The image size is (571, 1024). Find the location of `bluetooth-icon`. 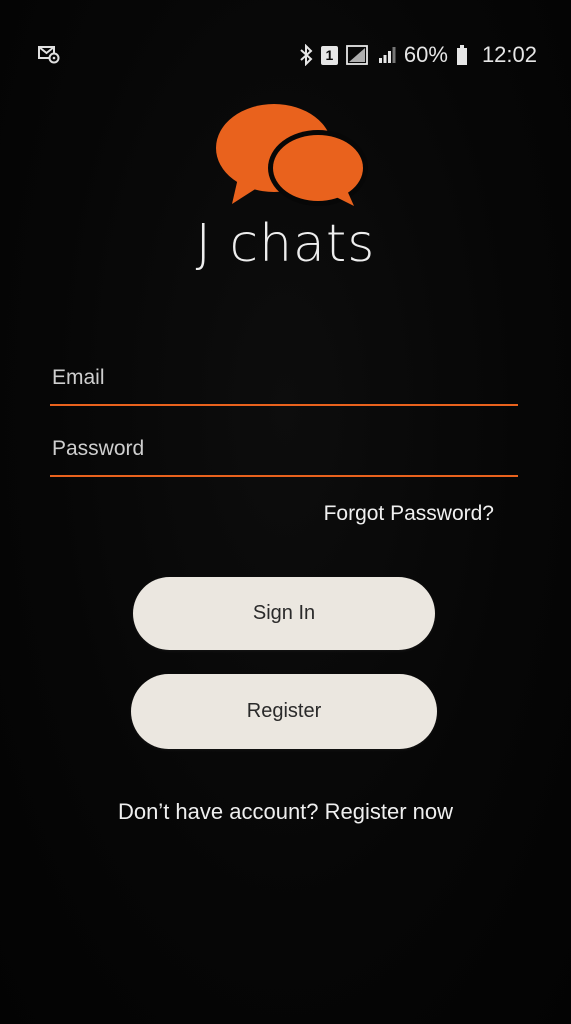

bluetooth-icon is located at coordinates (306, 55).